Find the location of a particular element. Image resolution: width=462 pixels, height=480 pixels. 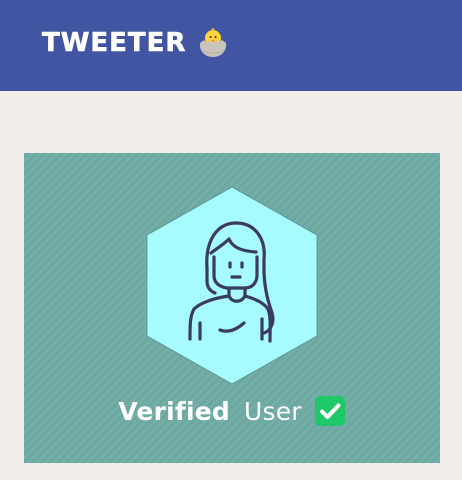

hatching-chick-icon is located at coordinates (213, 42).